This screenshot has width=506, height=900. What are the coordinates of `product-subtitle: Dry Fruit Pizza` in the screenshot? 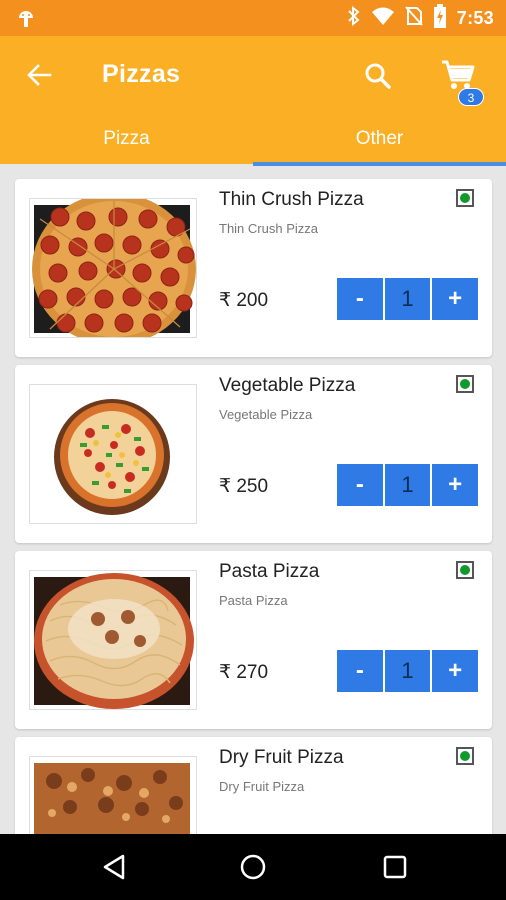 It's located at (262, 786).